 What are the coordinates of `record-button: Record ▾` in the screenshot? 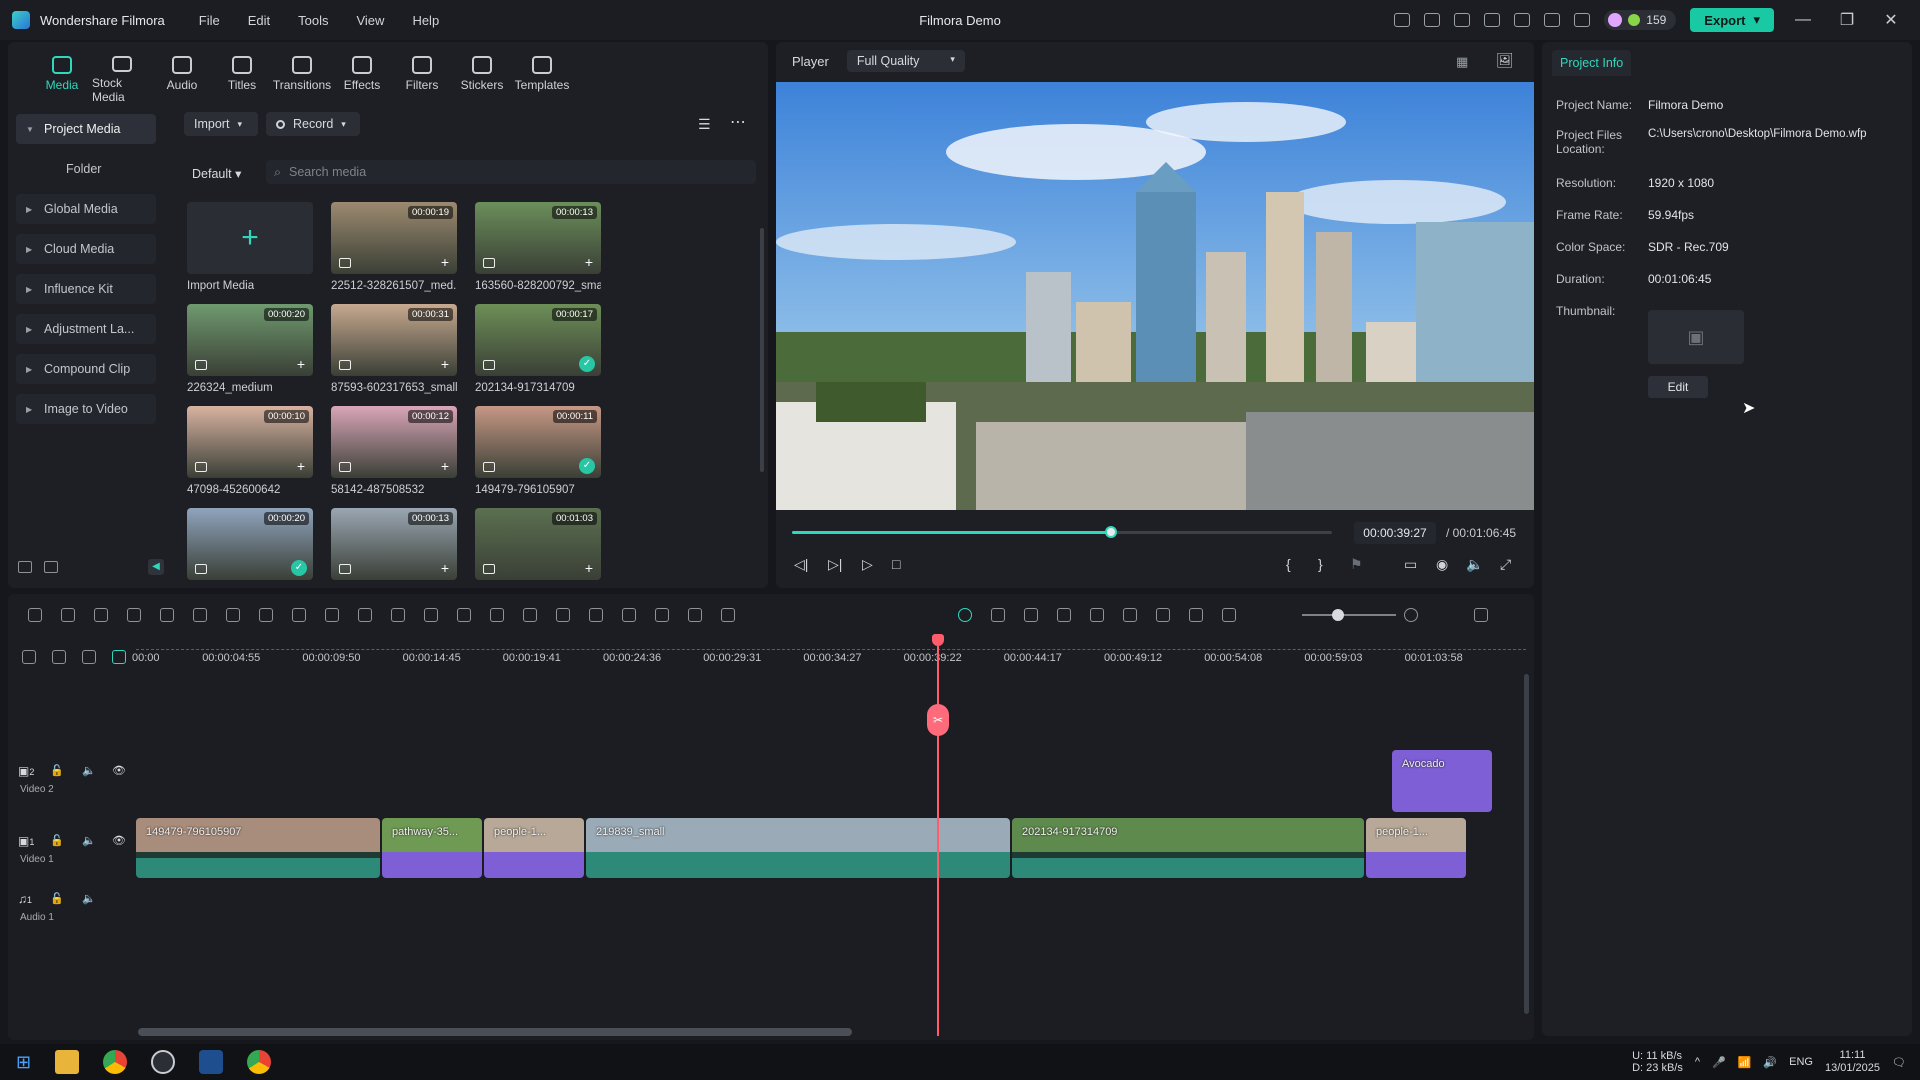 It's located at (313, 124).